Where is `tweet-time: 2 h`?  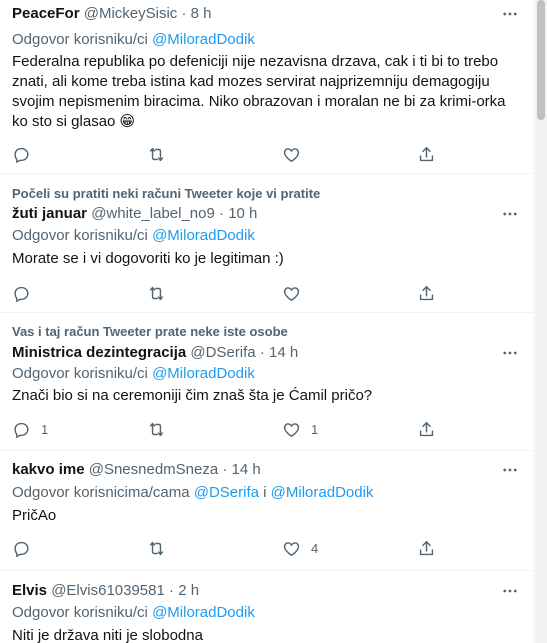 tweet-time: 2 h is located at coordinates (188, 590).